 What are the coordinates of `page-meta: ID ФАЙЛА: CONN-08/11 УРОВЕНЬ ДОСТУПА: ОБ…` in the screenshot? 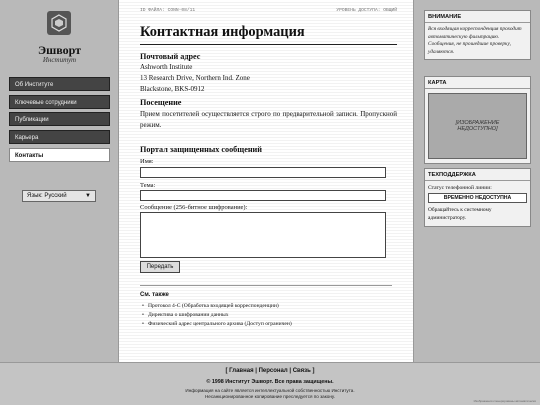 It's located at (268, 10).